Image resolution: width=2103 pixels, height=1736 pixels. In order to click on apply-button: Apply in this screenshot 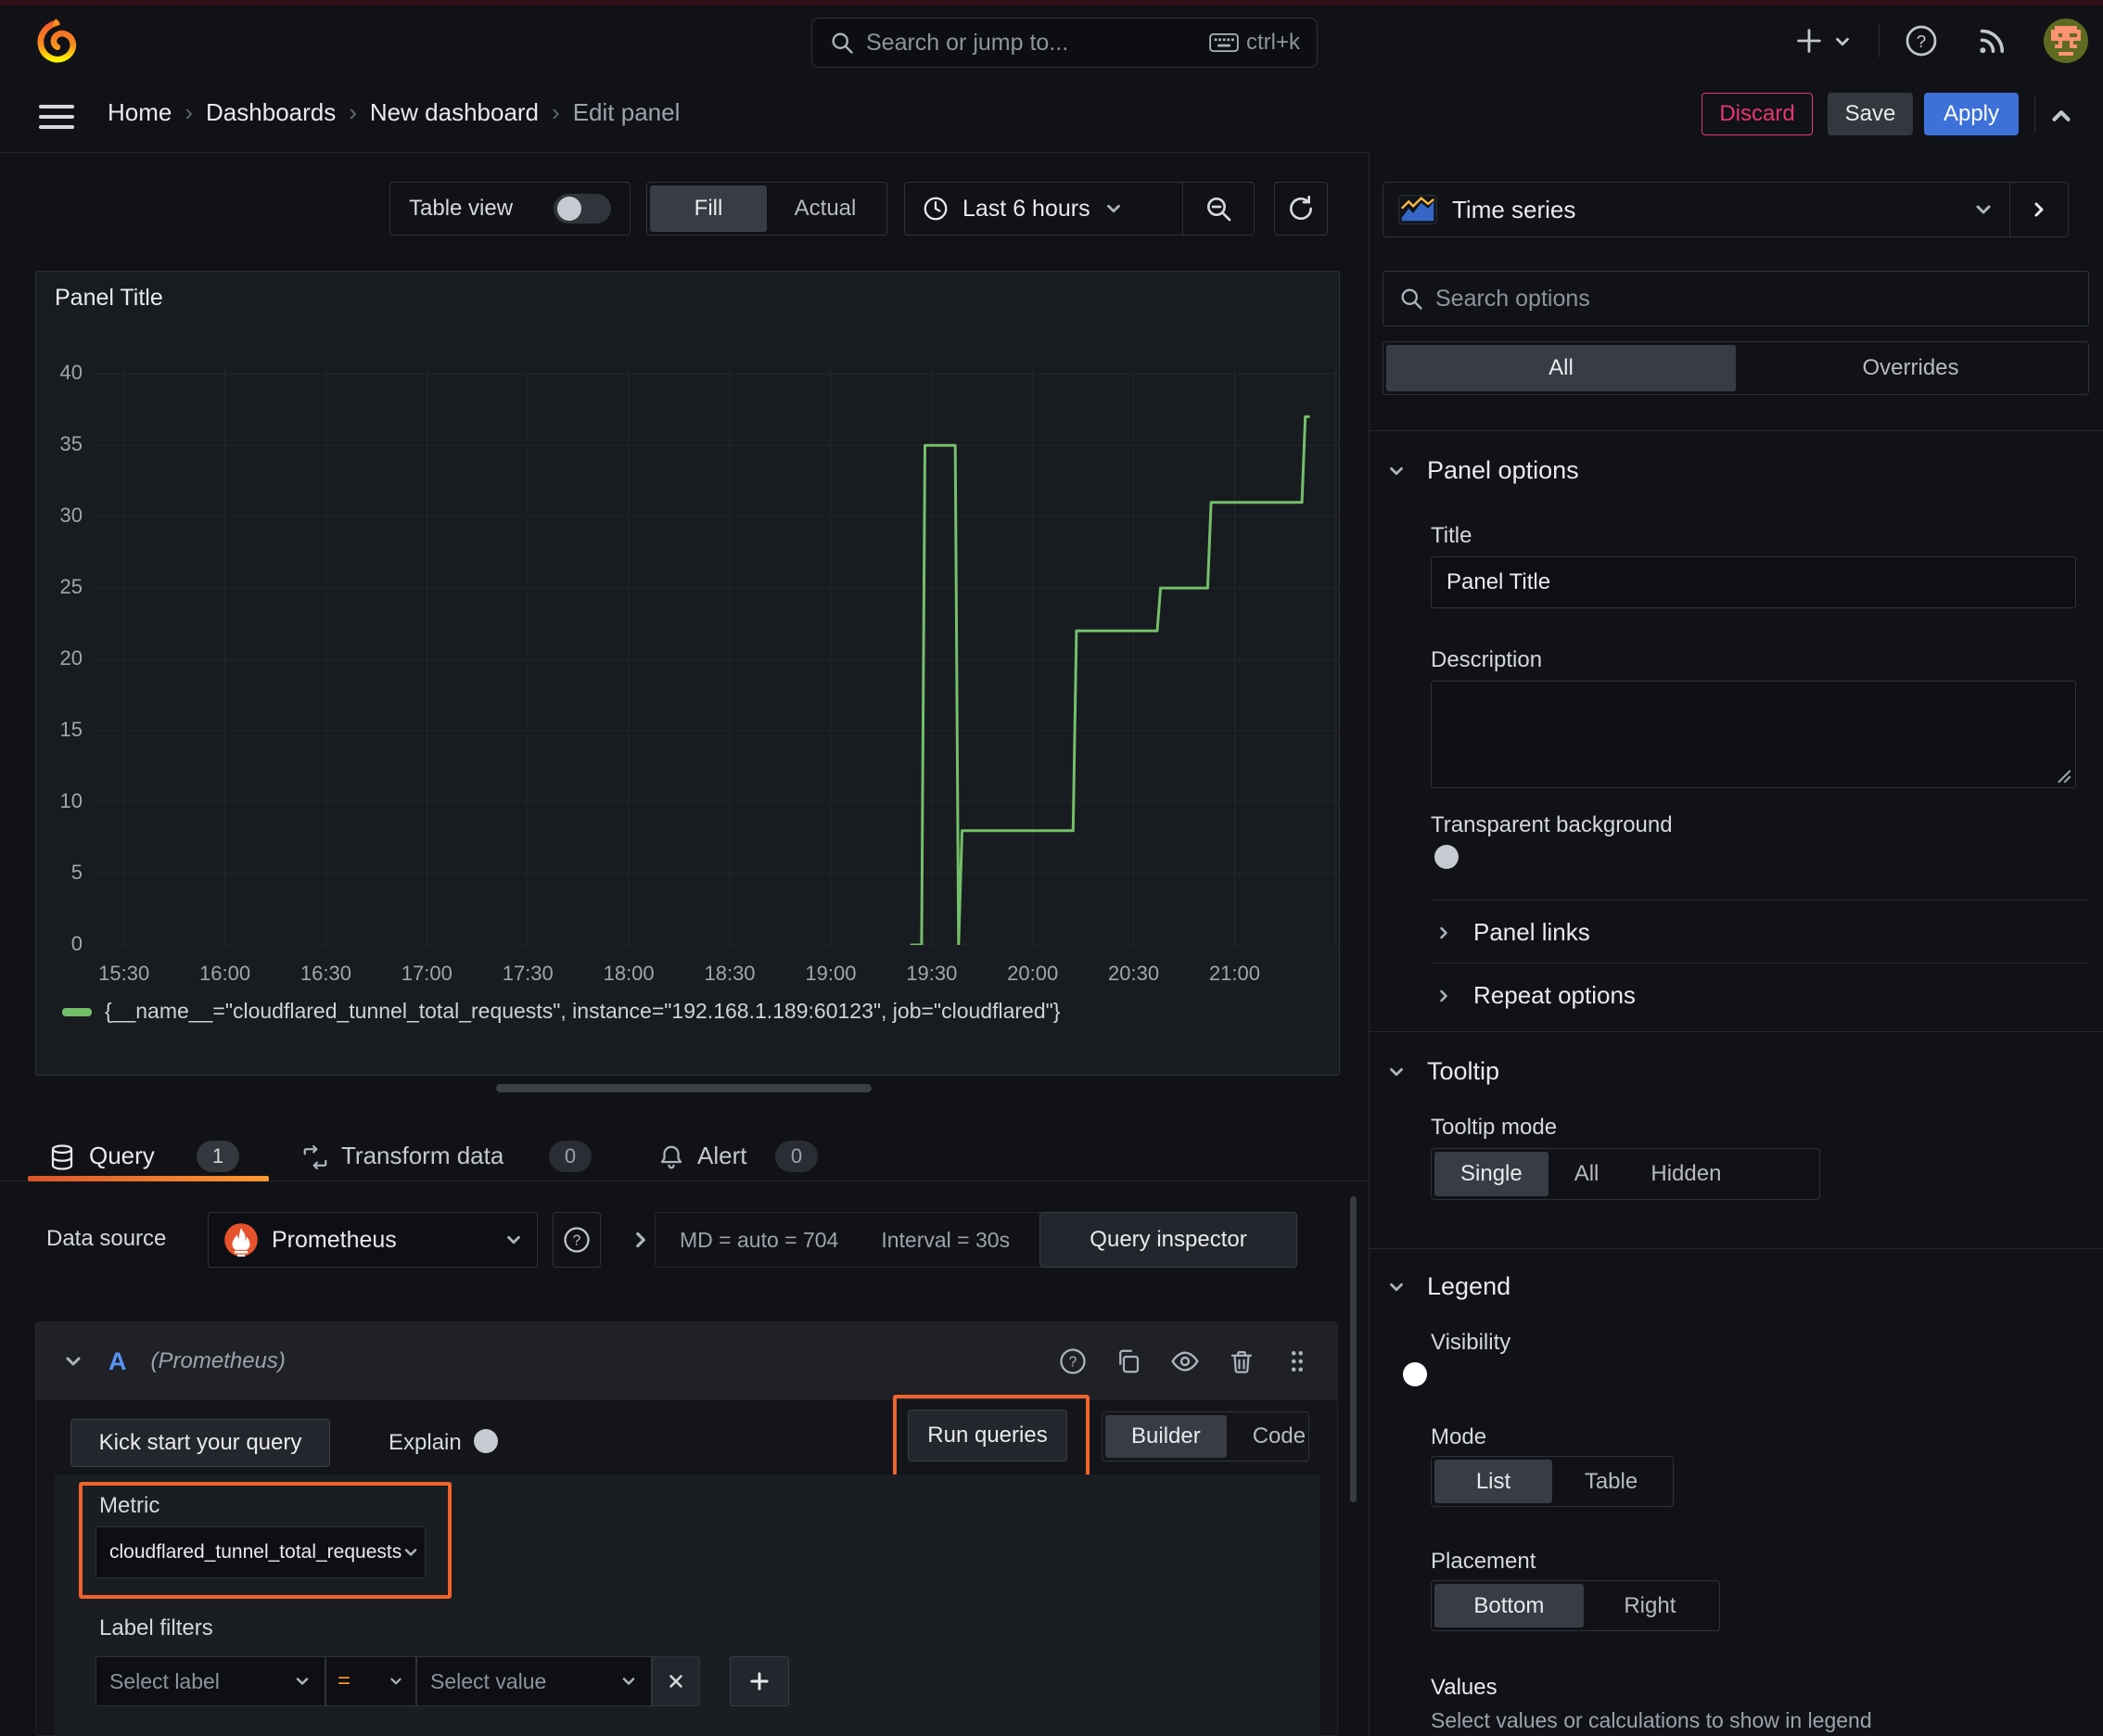, I will do `click(1971, 114)`.